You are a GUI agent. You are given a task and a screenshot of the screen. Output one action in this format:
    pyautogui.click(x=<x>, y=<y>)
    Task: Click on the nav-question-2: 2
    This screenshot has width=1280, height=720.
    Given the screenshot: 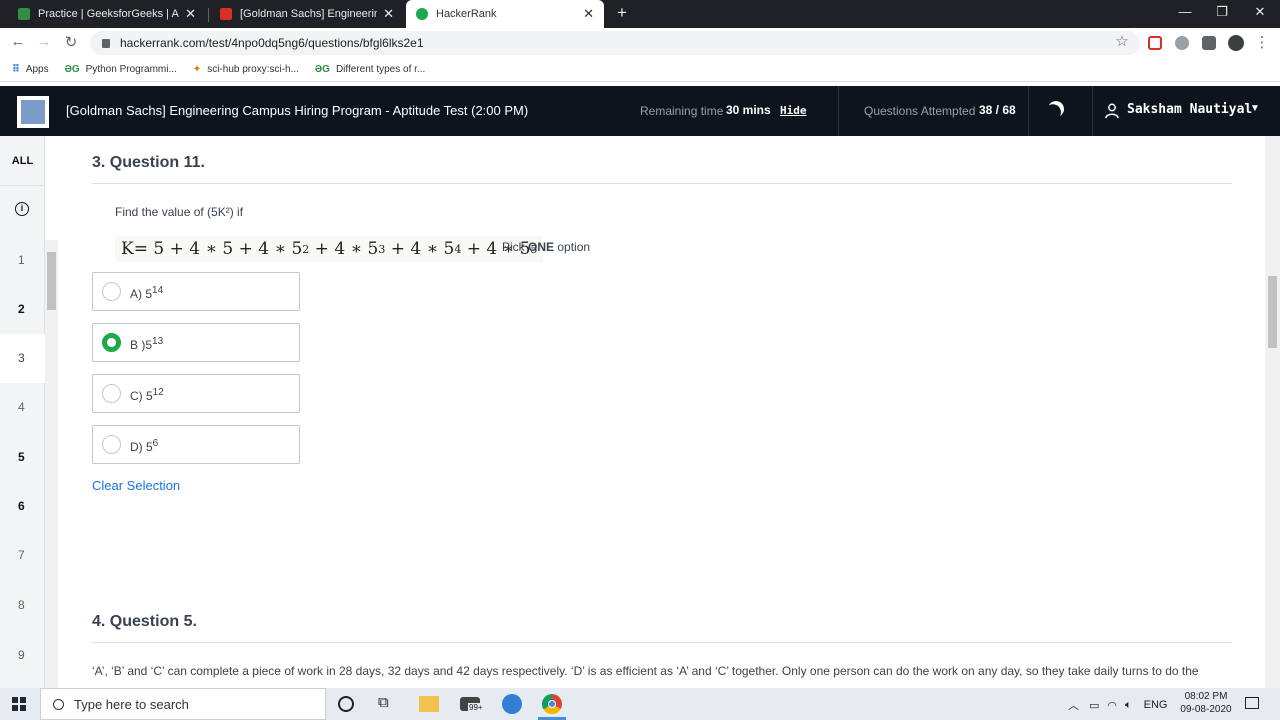 What is the action you would take?
    pyautogui.click(x=22, y=309)
    